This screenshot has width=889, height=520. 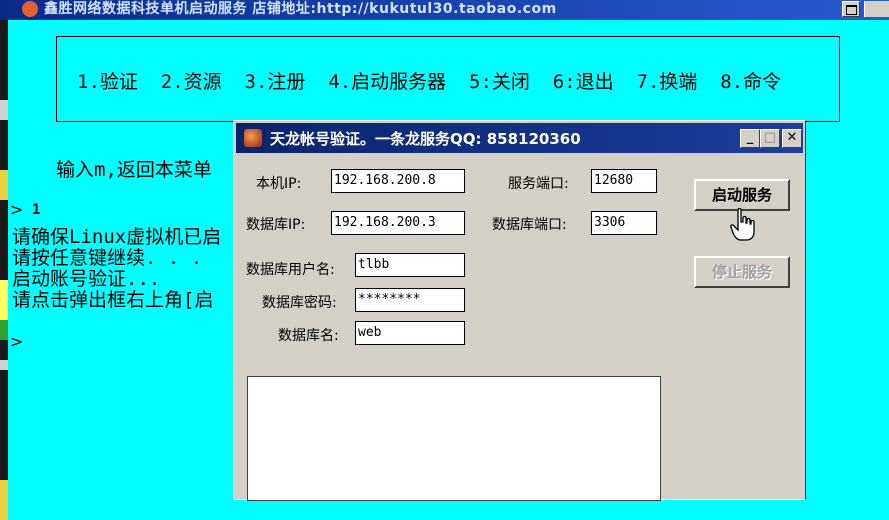 What do you see at coordinates (454, 438) in the screenshot?
I see `log-textarea` at bounding box center [454, 438].